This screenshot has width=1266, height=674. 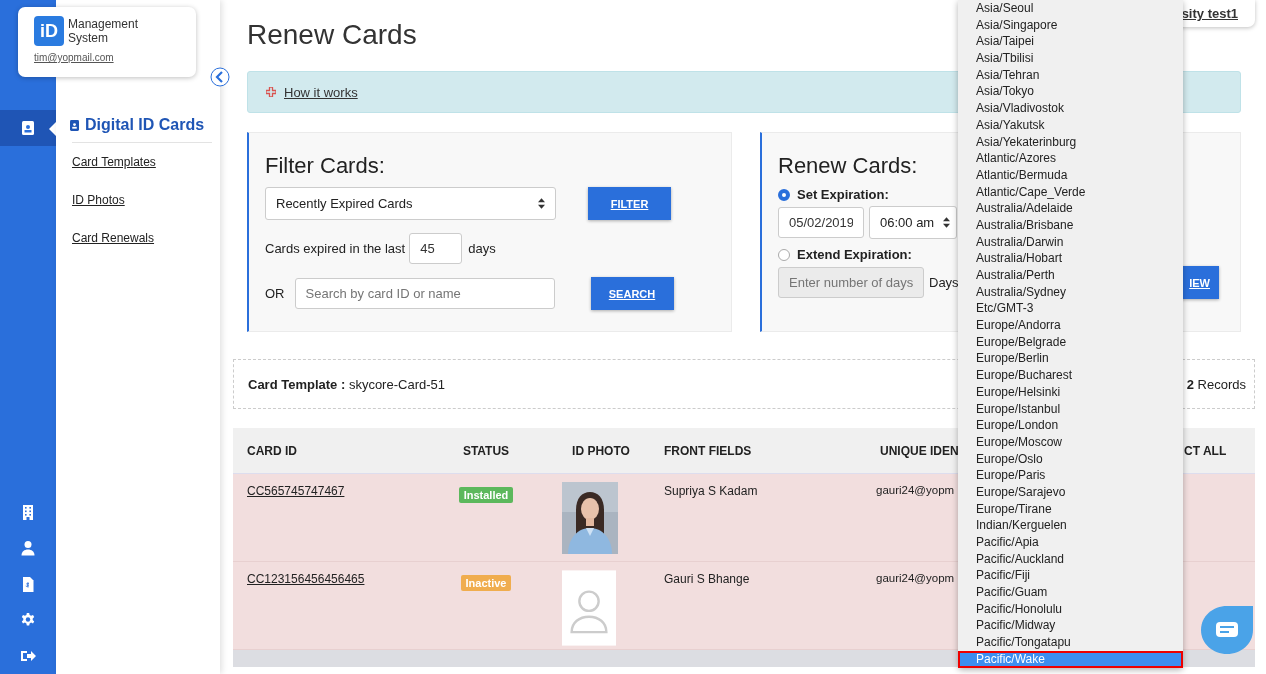 What do you see at coordinates (1070, 42) in the screenshot?
I see `timezone-option: Asia/Taipei` at bounding box center [1070, 42].